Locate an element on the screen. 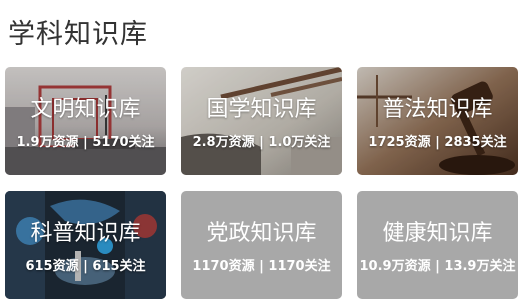  card-pufa: 普法知识库 1725资源 | 2835关注 is located at coordinates (437, 121).